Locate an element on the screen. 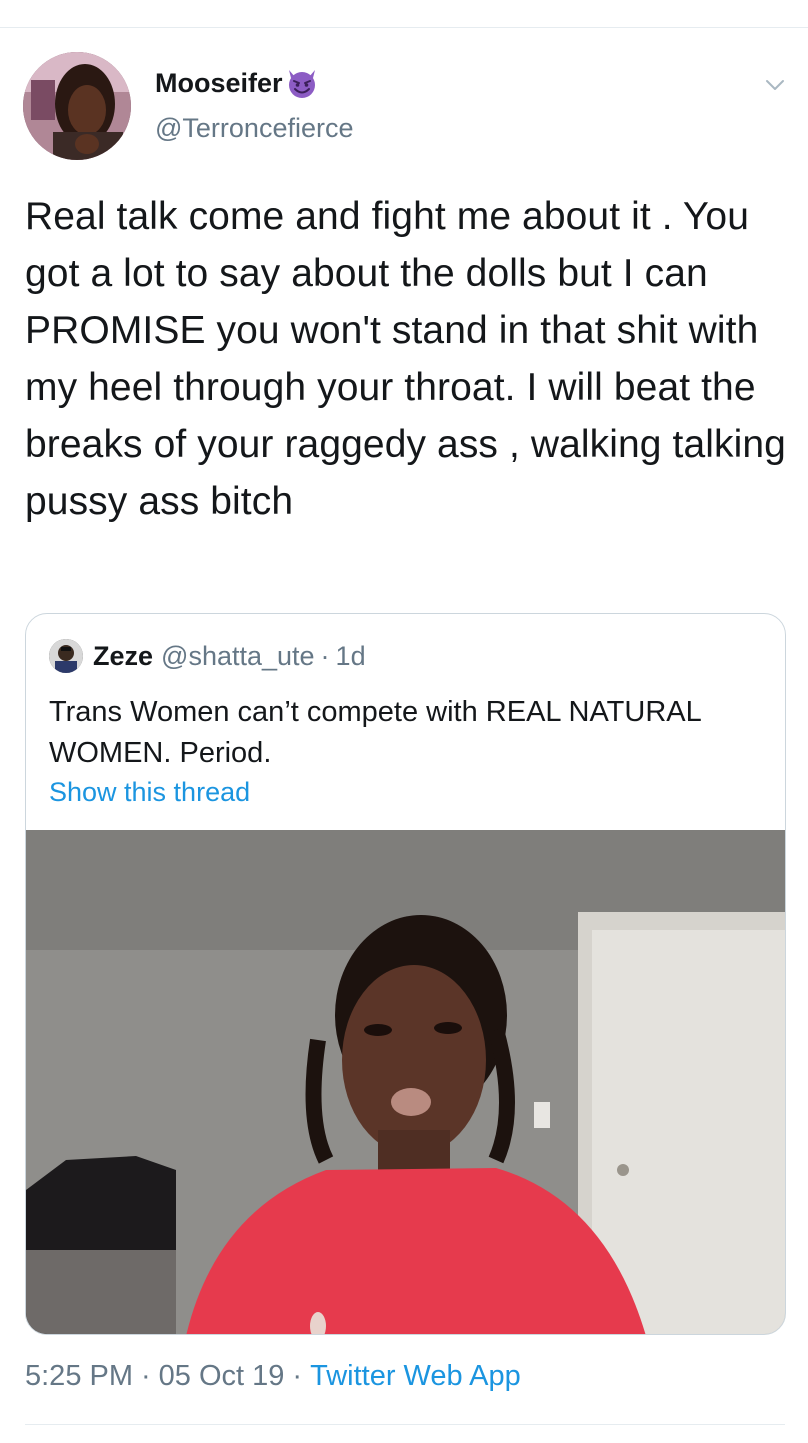 Image resolution: width=808 pixels, height=1443 pixels. top-divider is located at coordinates (404, 27).